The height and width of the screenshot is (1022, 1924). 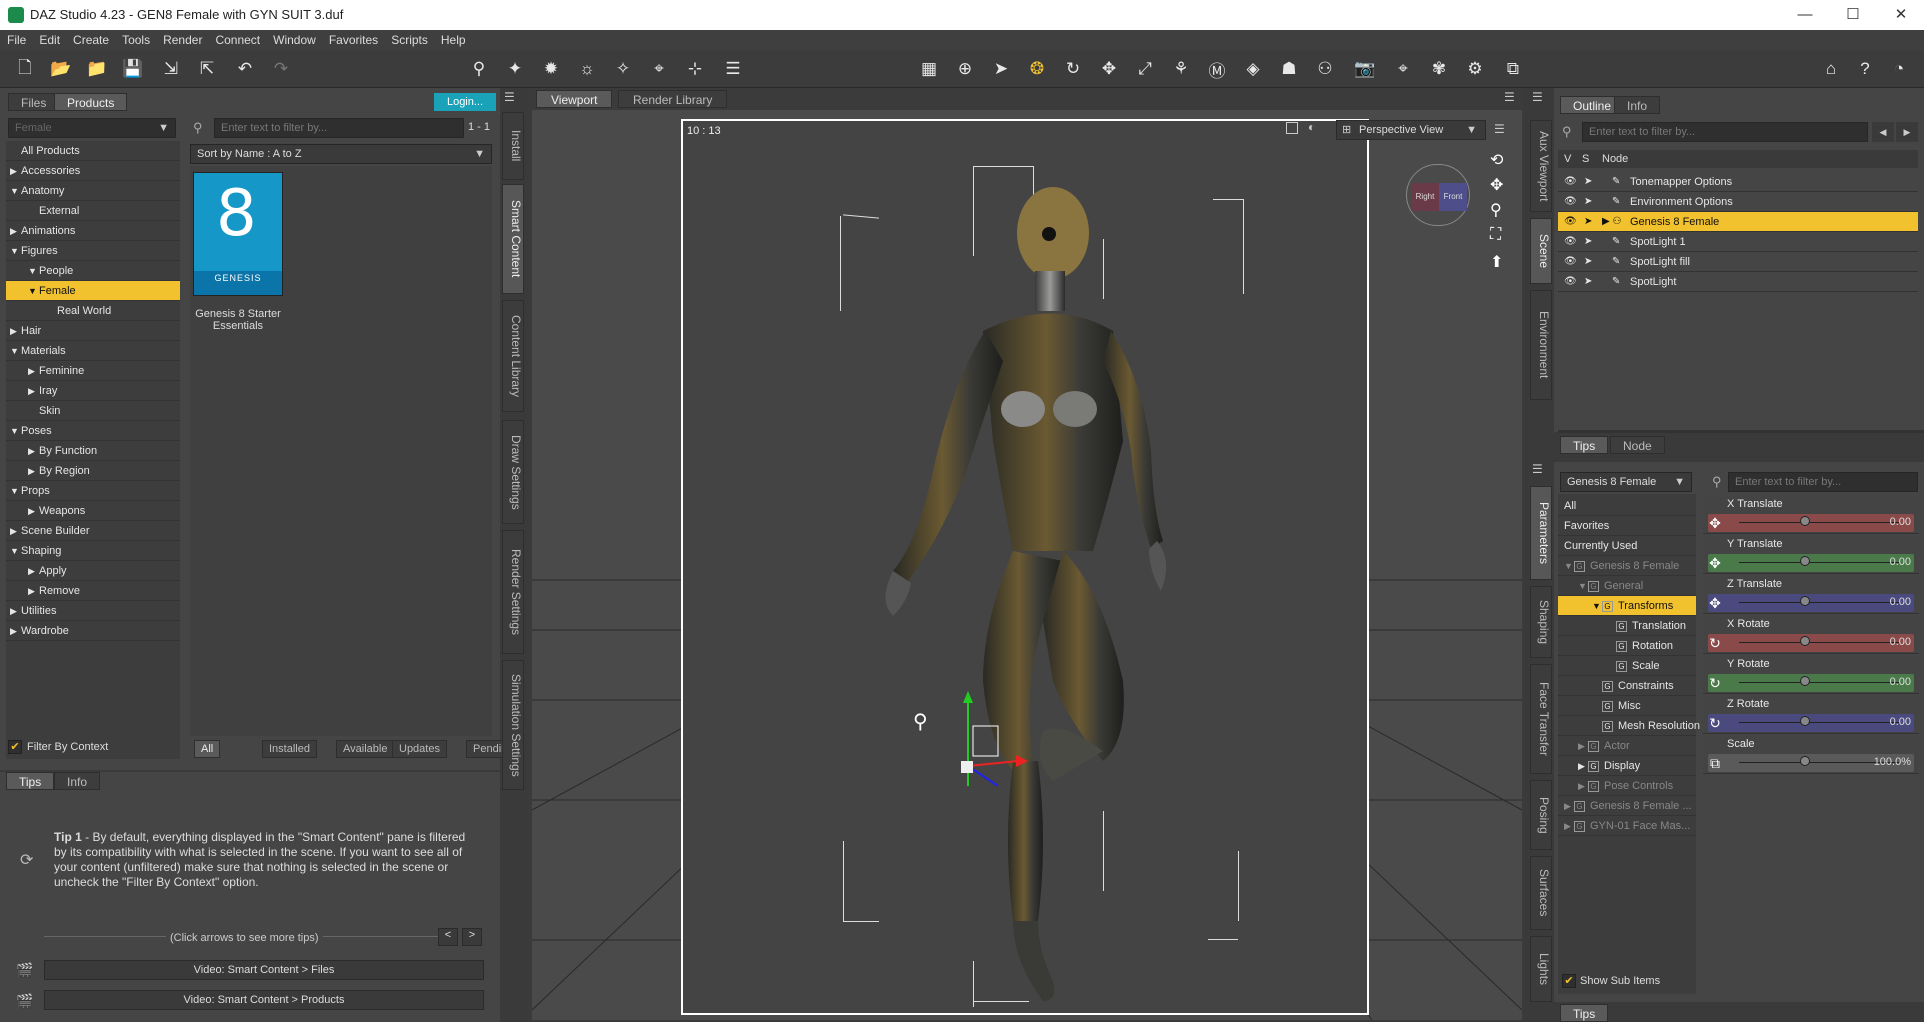 What do you see at coordinates (1509, 97) in the screenshot?
I see `viewport-menu-icon: ☰` at bounding box center [1509, 97].